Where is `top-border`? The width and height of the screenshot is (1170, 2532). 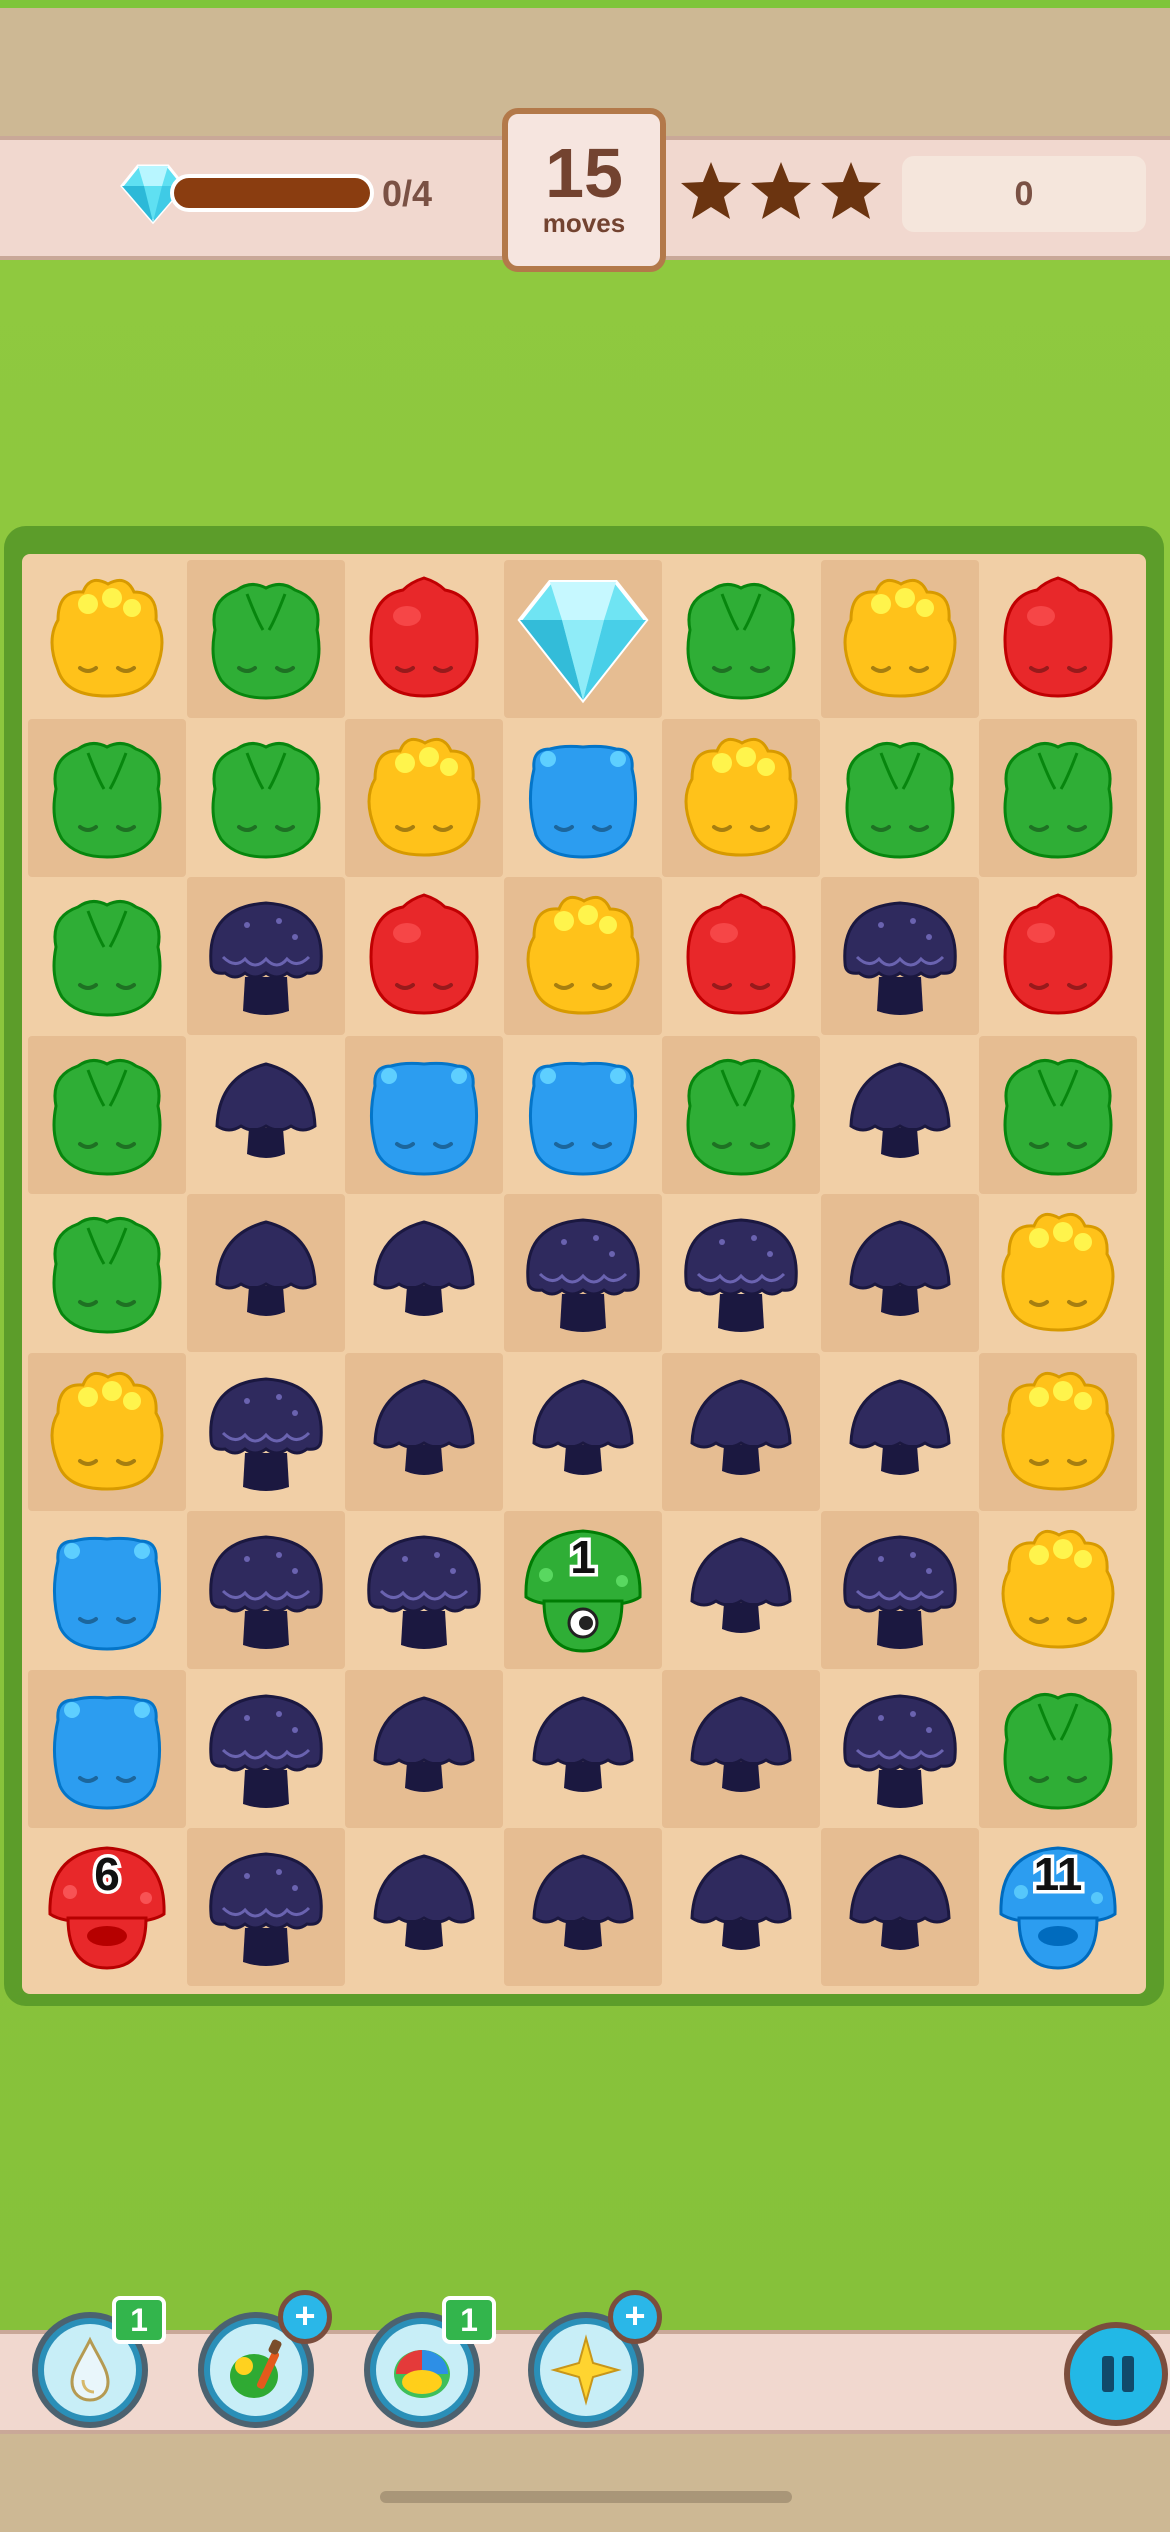
top-border is located at coordinates (585, 4).